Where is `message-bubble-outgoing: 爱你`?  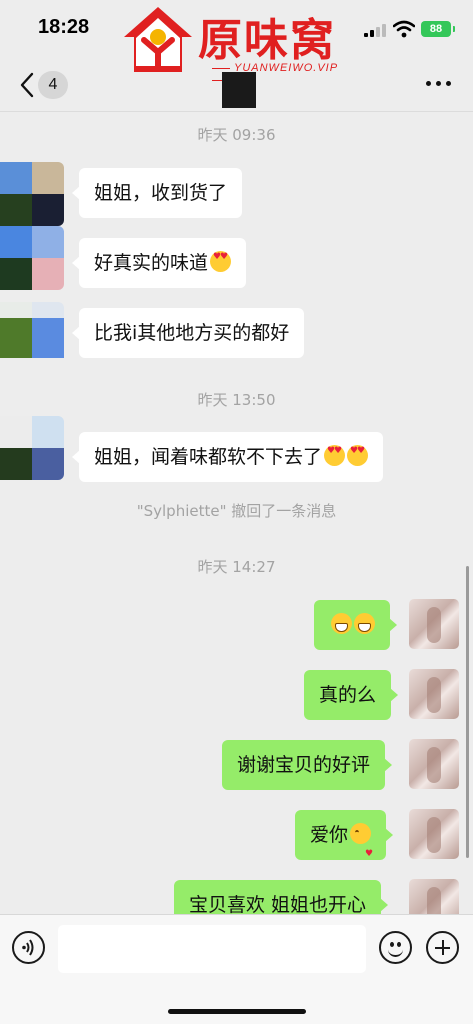
message-bubble-outgoing: 爱你 is located at coordinates (344, 844).